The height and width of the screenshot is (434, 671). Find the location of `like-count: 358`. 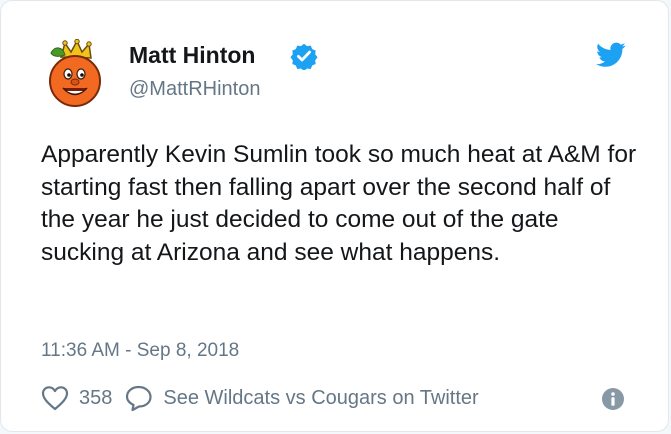

like-count: 358 is located at coordinates (95, 398).